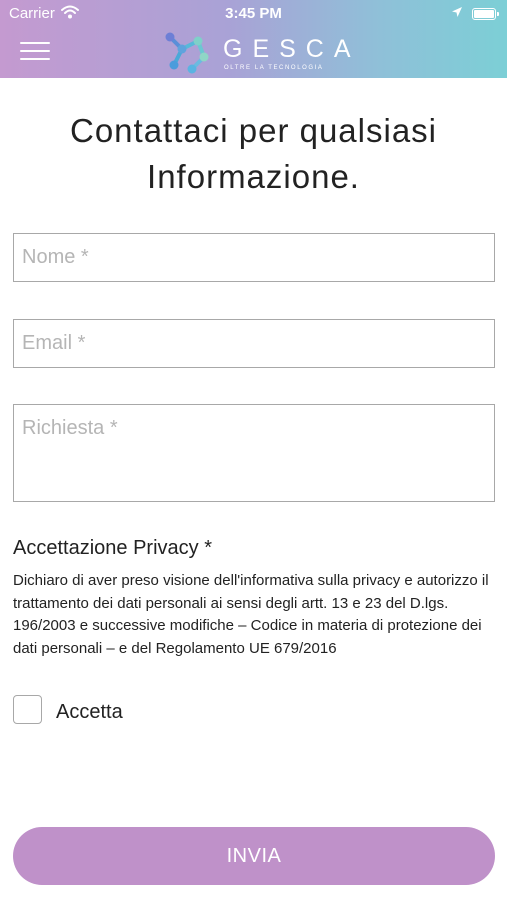 This screenshot has height=900, width=507. I want to click on location-arrow-icon, so click(457, 13).